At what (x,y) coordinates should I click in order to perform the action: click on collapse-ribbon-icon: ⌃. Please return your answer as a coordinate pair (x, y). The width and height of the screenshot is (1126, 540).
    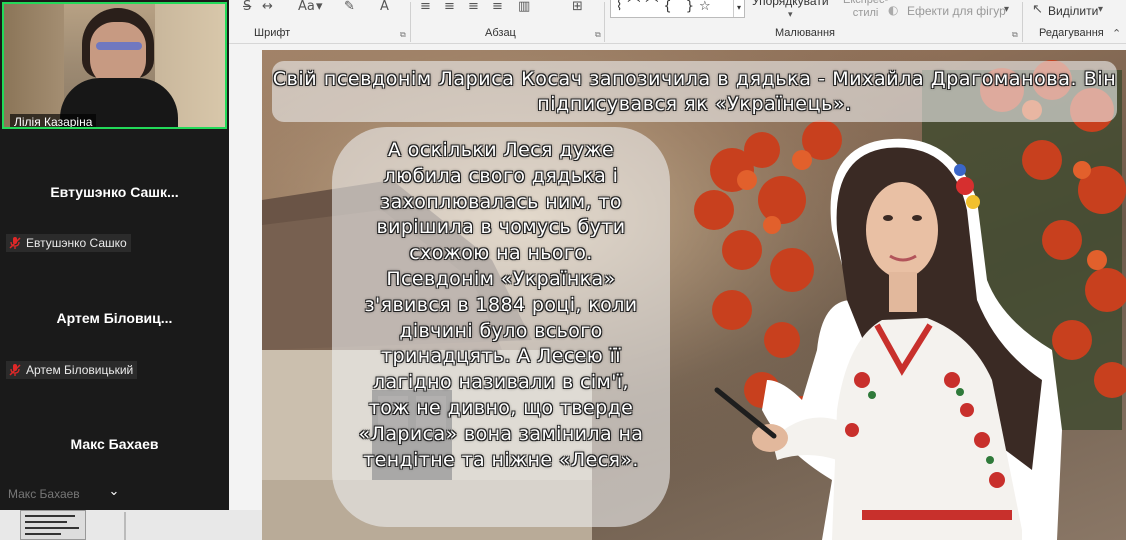
    Looking at the image, I should click on (1116, 34).